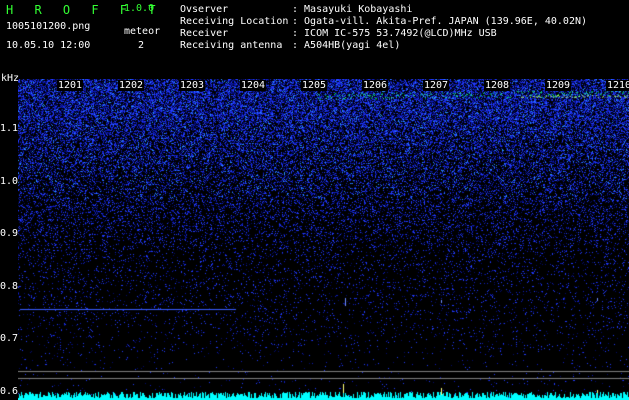 This screenshot has width=629, height=400. What do you see at coordinates (9, 339) in the screenshot?
I see `y-tick-label: 0.7` at bounding box center [9, 339].